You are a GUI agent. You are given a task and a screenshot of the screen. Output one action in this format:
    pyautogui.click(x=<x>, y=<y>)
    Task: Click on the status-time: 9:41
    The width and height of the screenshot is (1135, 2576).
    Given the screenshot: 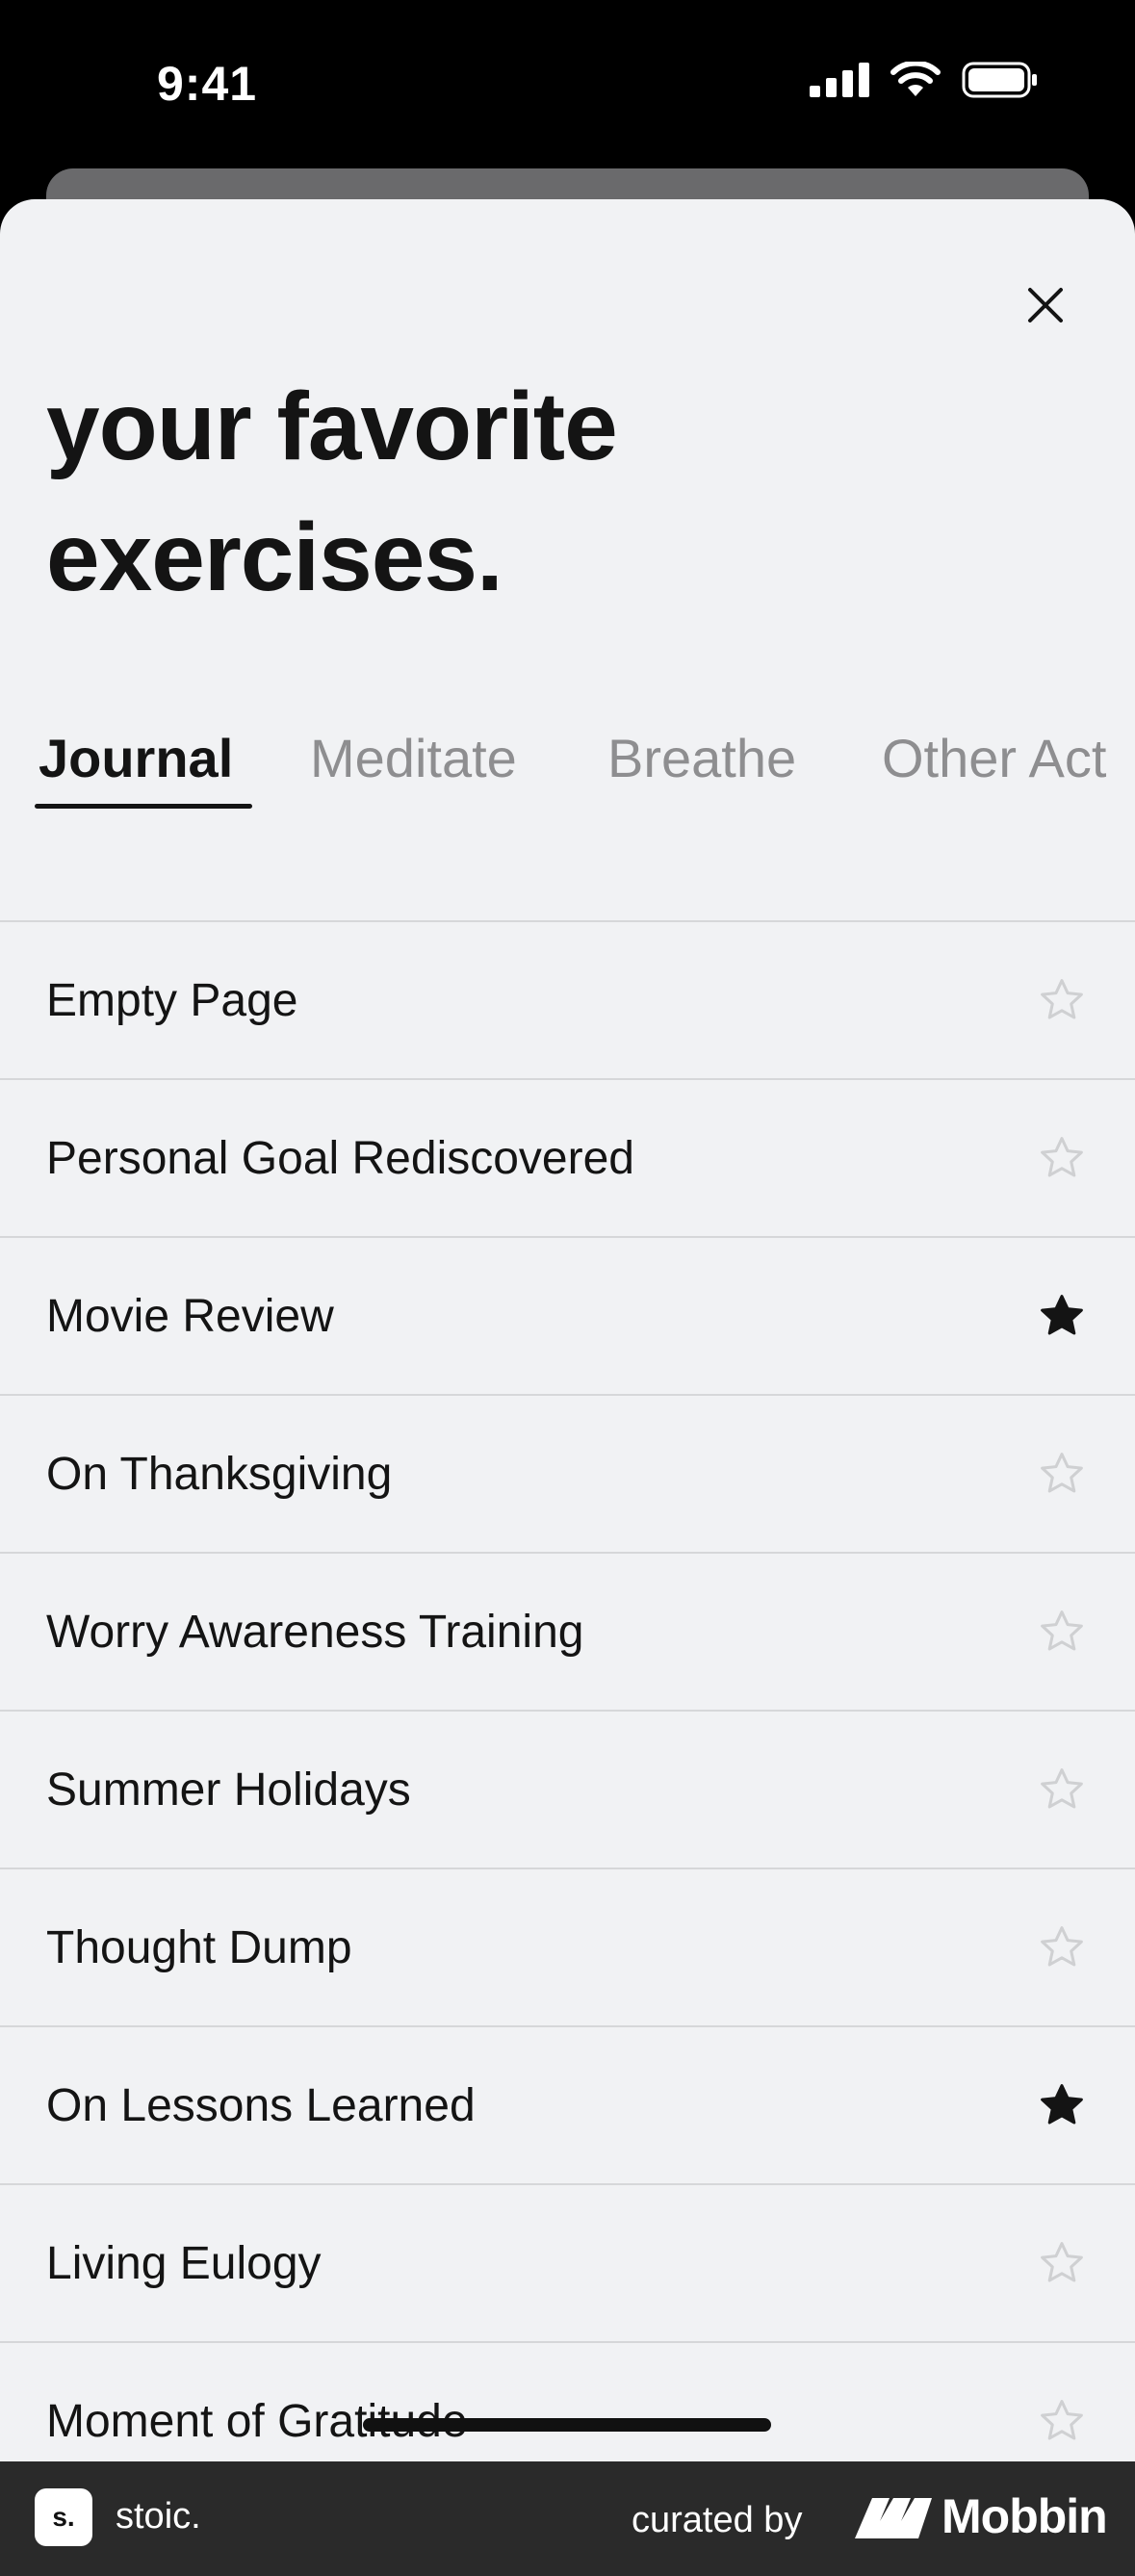 What is the action you would take?
    pyautogui.click(x=207, y=84)
    